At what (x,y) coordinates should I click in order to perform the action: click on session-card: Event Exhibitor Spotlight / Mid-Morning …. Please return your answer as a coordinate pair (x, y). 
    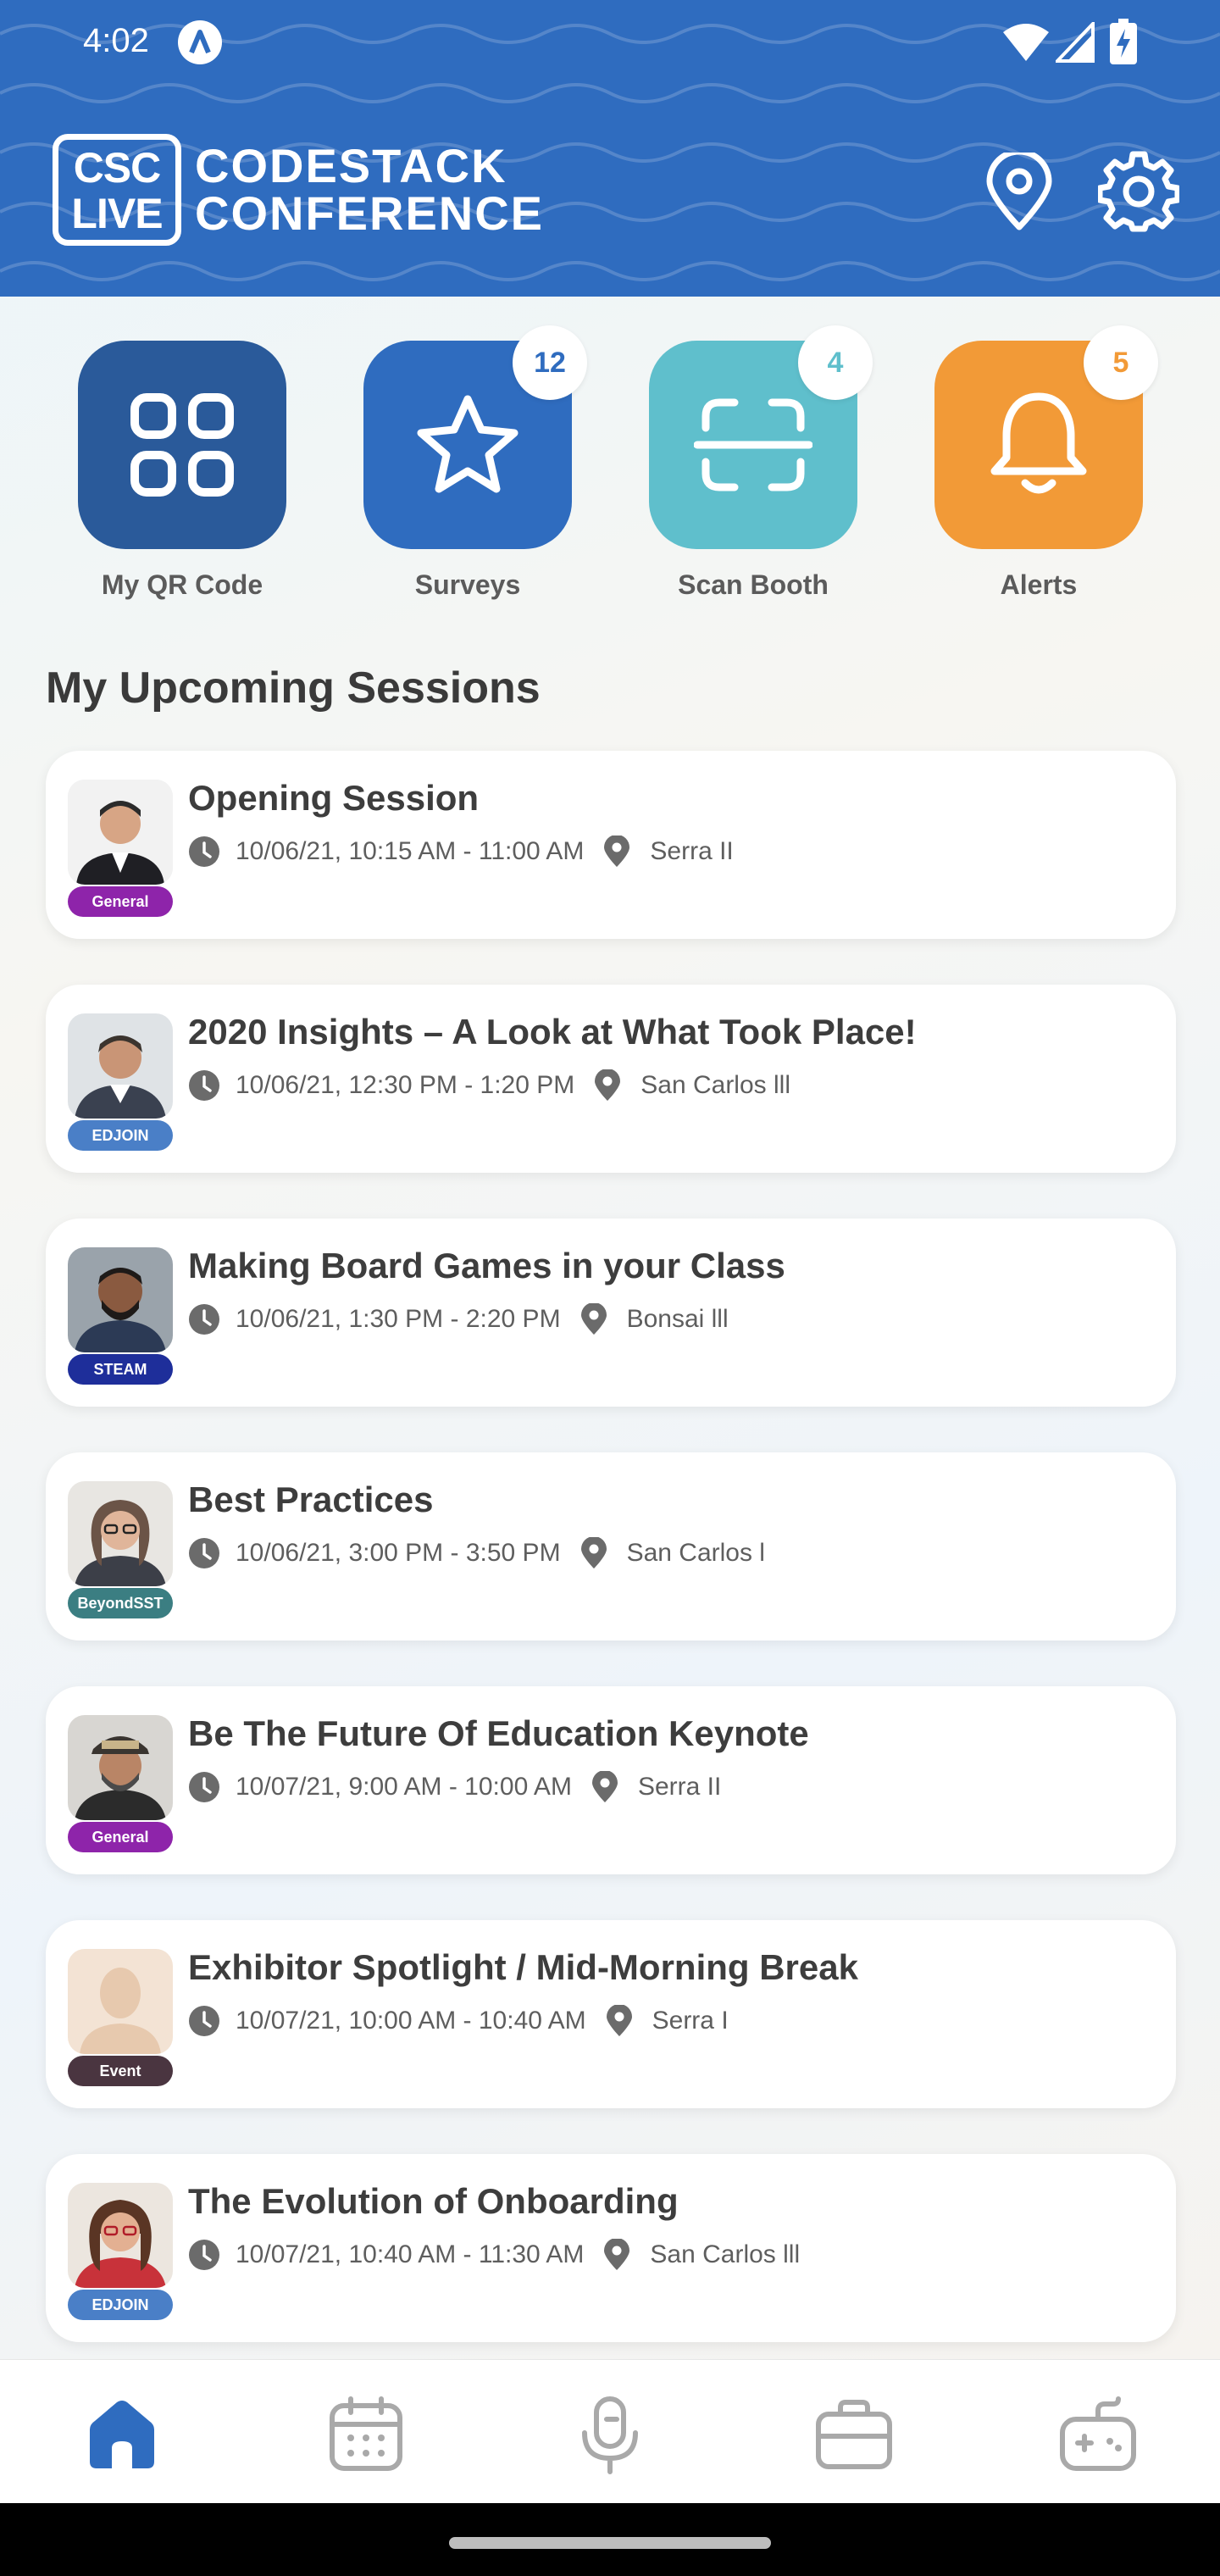
    Looking at the image, I should click on (611, 2014).